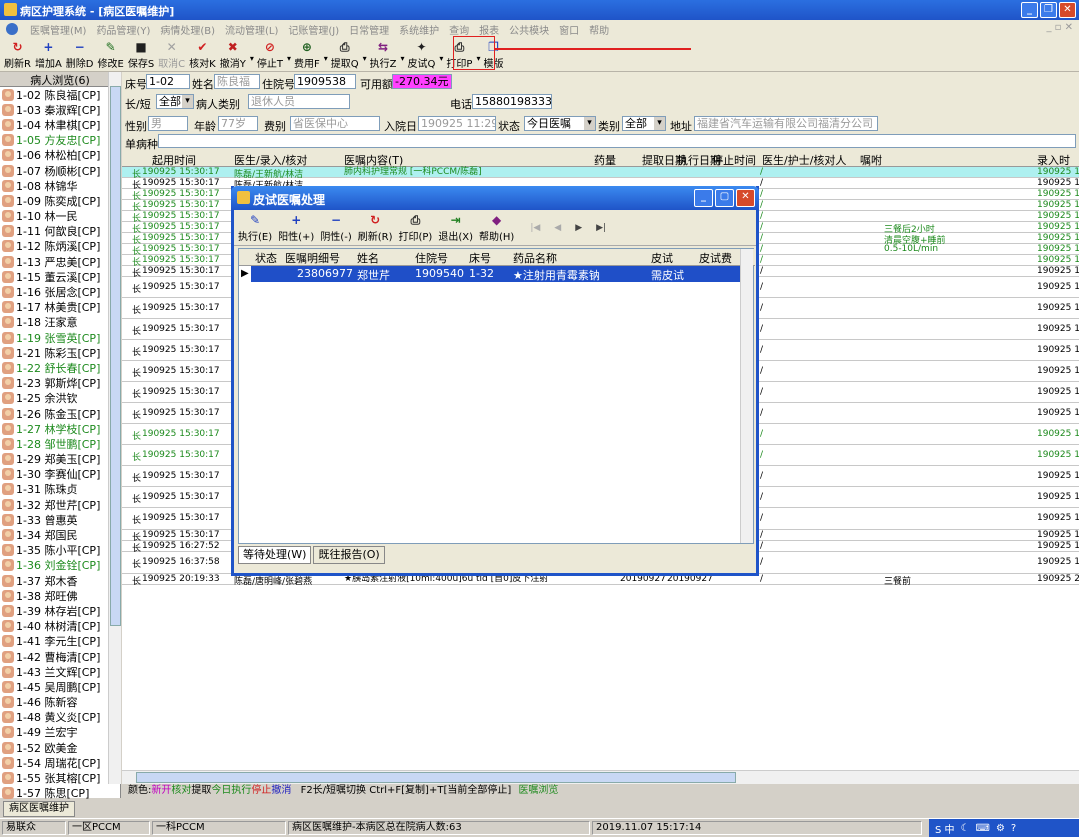 Image resolution: width=1079 pixels, height=837 pixels. Describe the element at coordinates (123, 29) in the screenshot. I see `menu-item-1: 药品管理(Y)` at that location.